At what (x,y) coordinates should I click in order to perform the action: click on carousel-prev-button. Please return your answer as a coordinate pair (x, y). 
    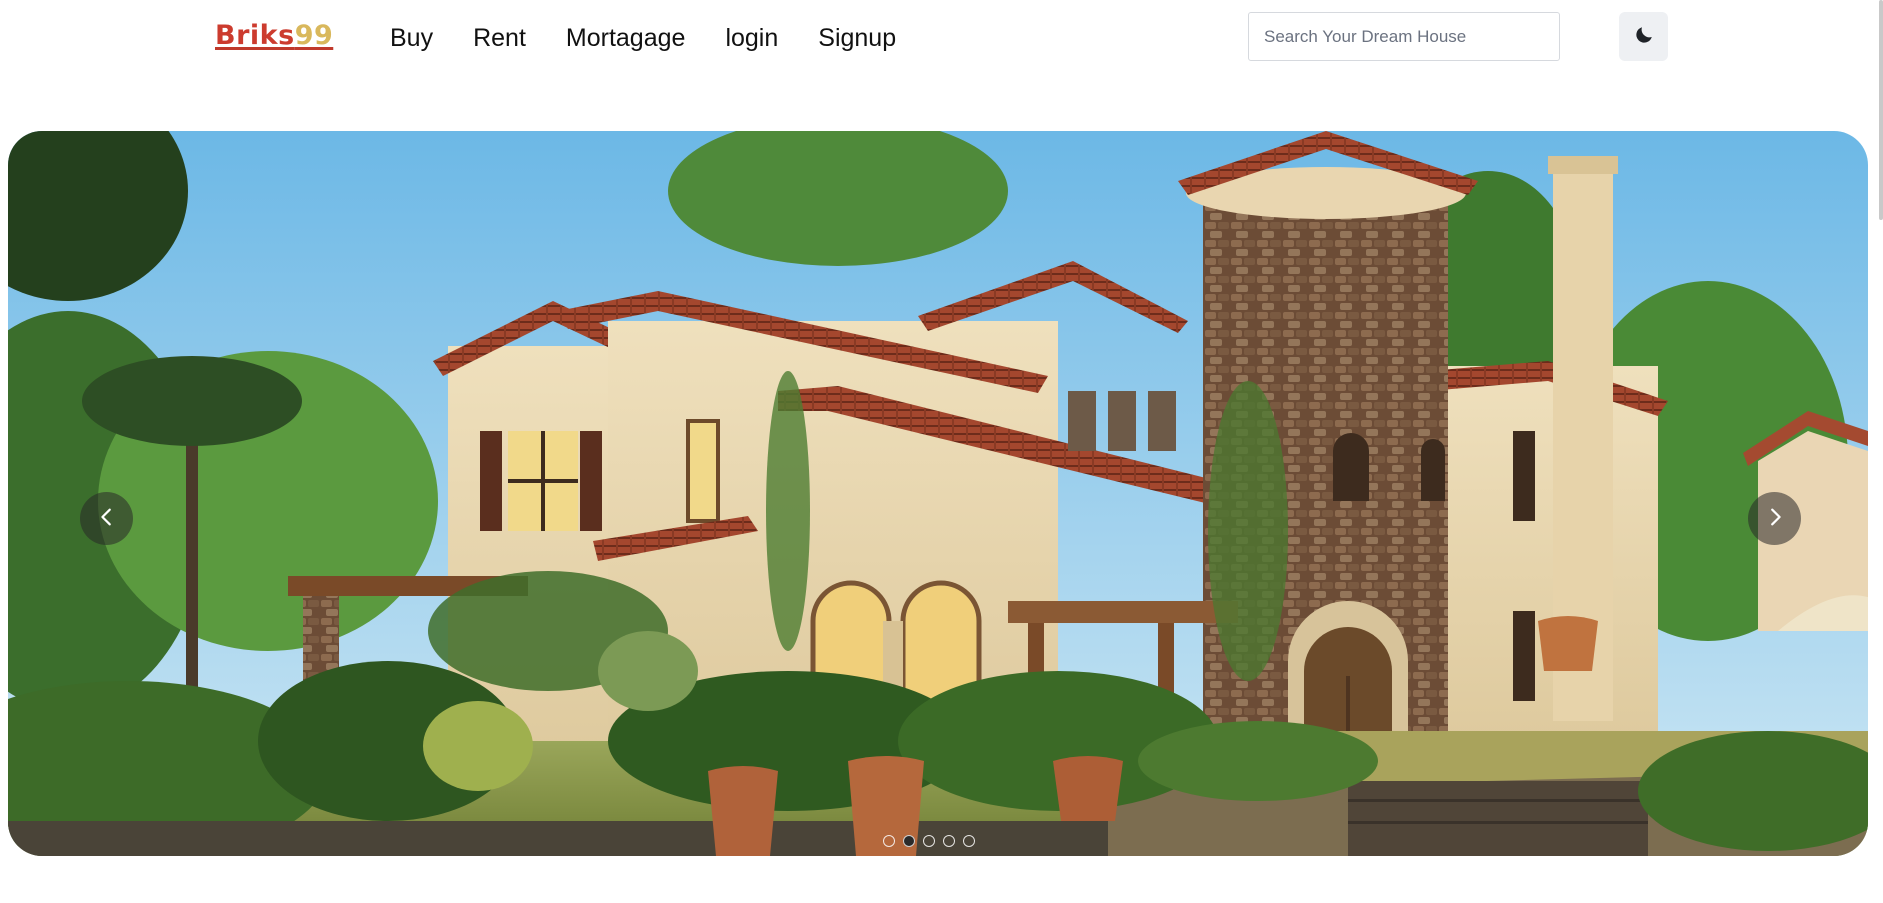
    Looking at the image, I should click on (106, 518).